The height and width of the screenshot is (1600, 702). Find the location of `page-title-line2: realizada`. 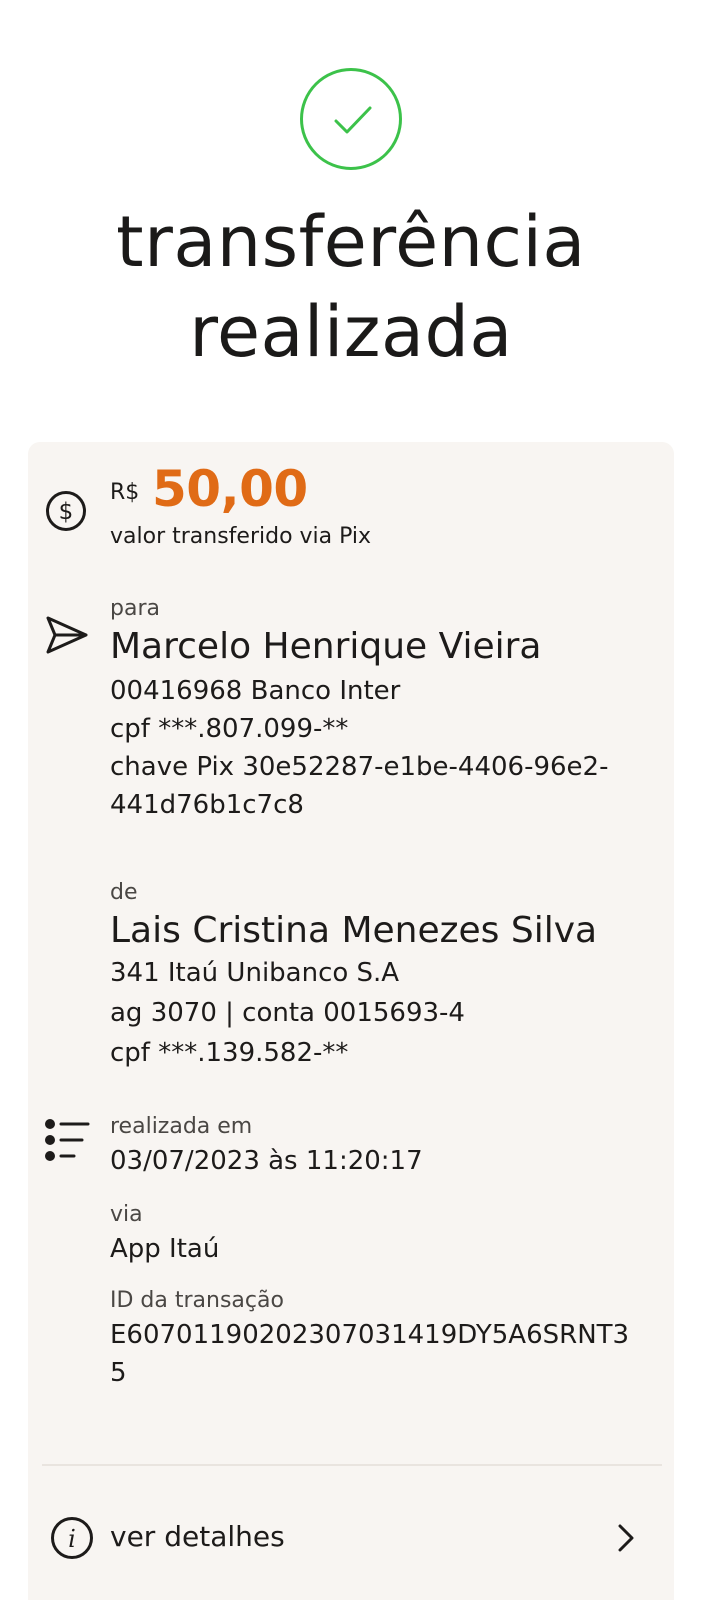

page-title-line2: realizada is located at coordinates (351, 332).